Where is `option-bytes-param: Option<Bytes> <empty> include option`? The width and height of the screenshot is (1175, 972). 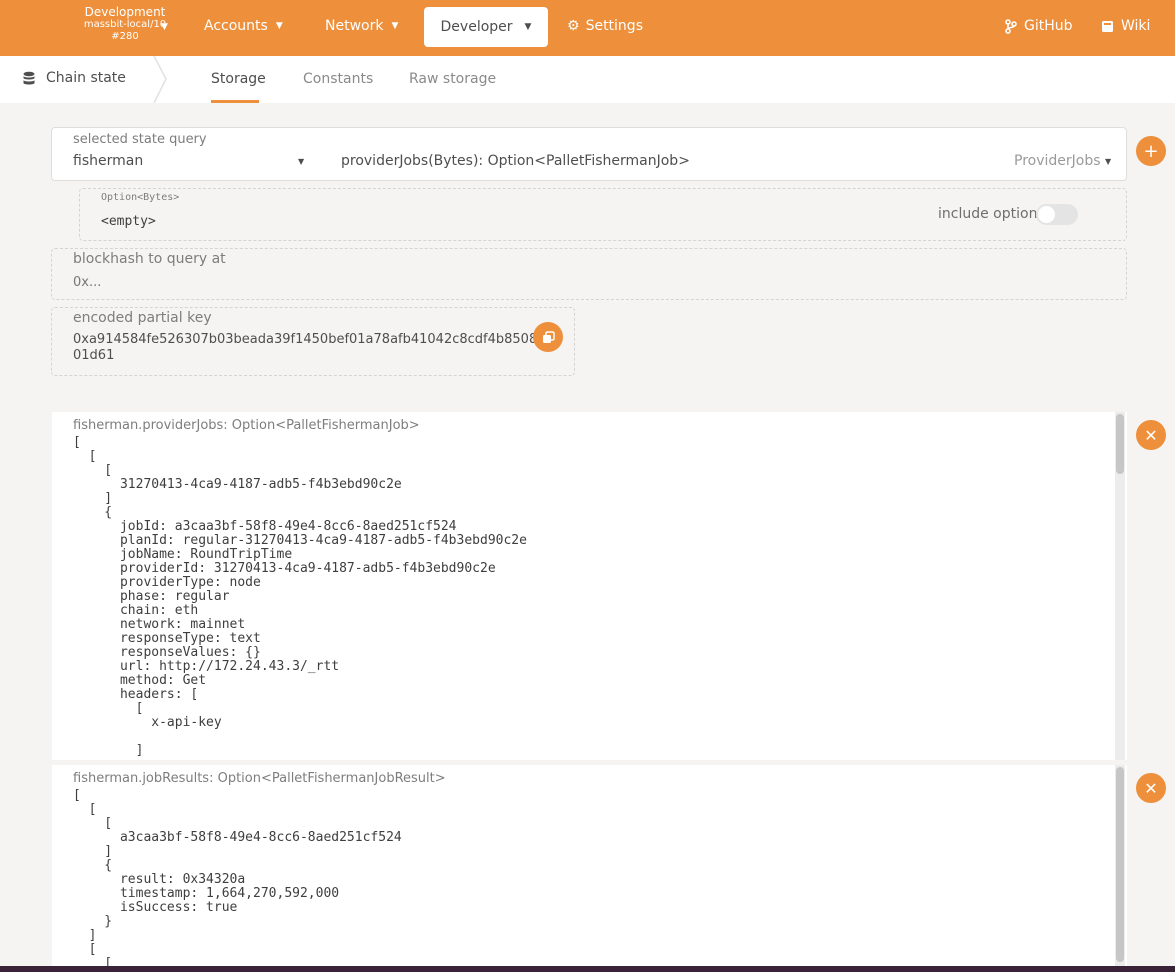
option-bytes-param: Option<Bytes> <empty> include option is located at coordinates (603, 214).